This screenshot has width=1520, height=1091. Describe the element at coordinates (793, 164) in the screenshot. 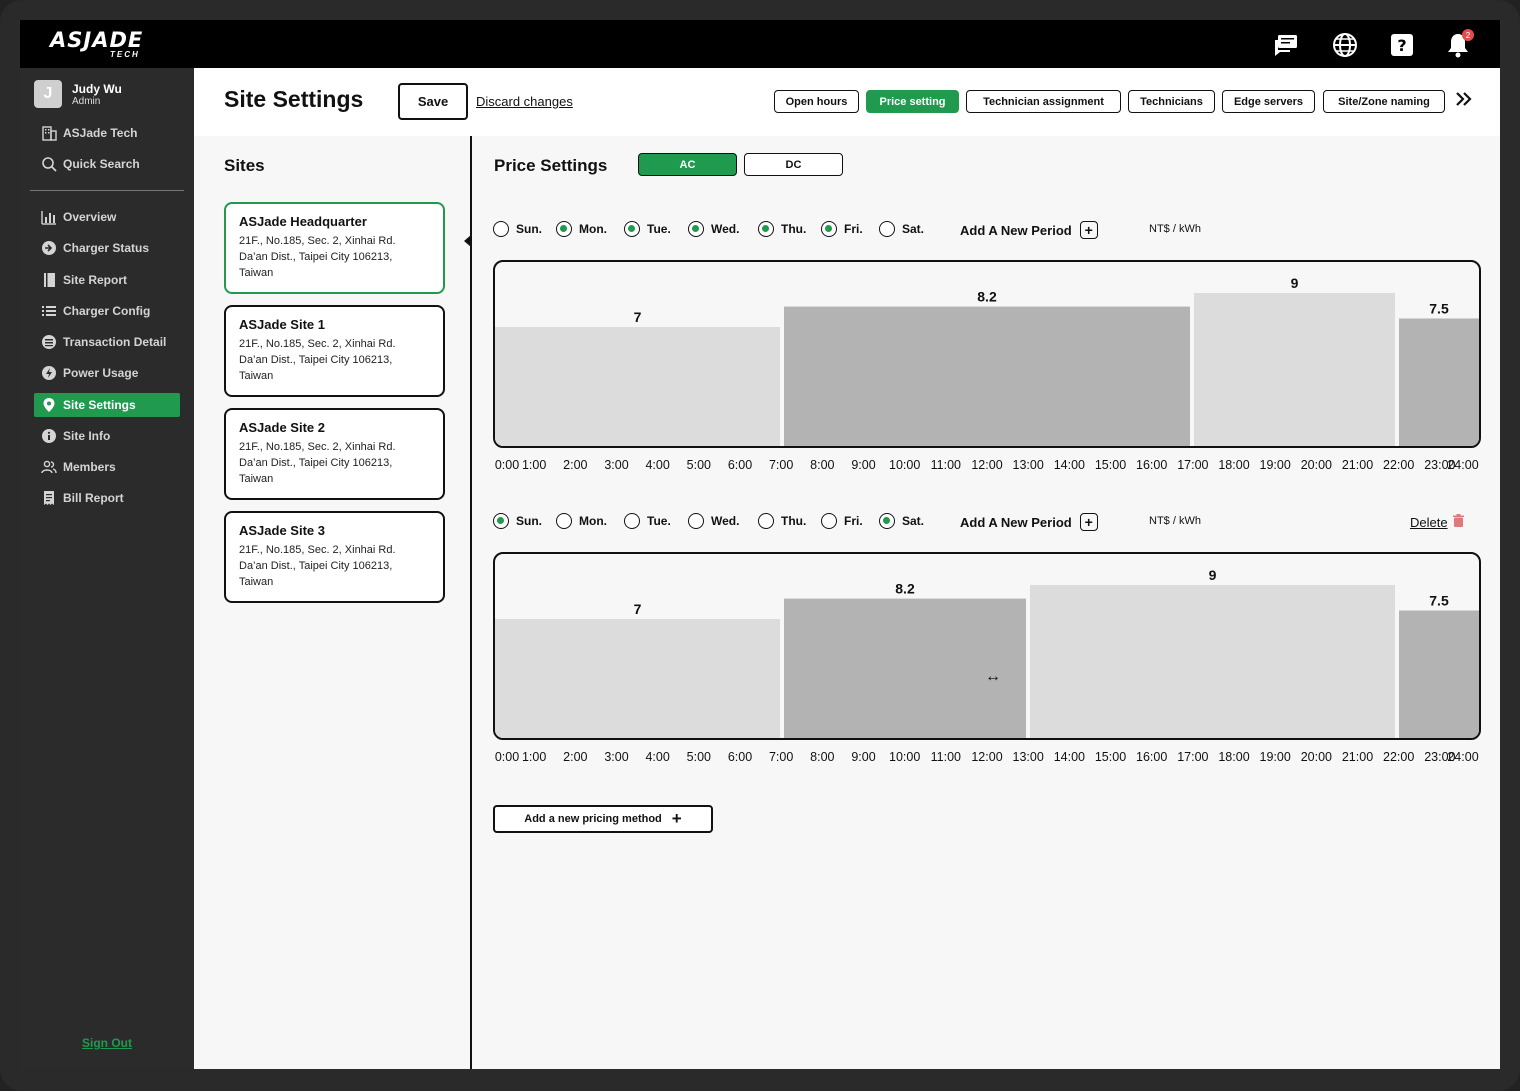

I see `dc-toggle-button: DC` at that location.